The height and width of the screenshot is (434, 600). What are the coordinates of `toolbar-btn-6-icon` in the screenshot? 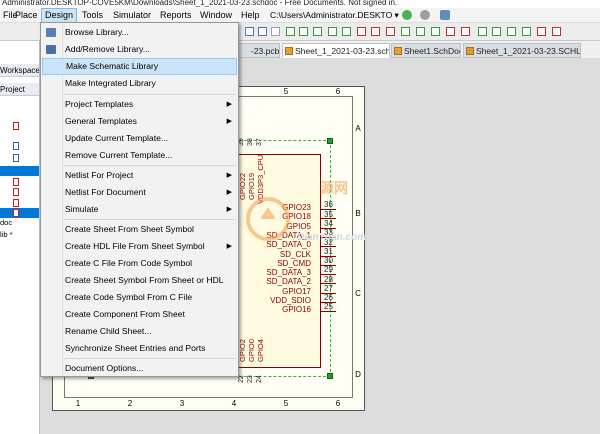 It's located at (317, 31).